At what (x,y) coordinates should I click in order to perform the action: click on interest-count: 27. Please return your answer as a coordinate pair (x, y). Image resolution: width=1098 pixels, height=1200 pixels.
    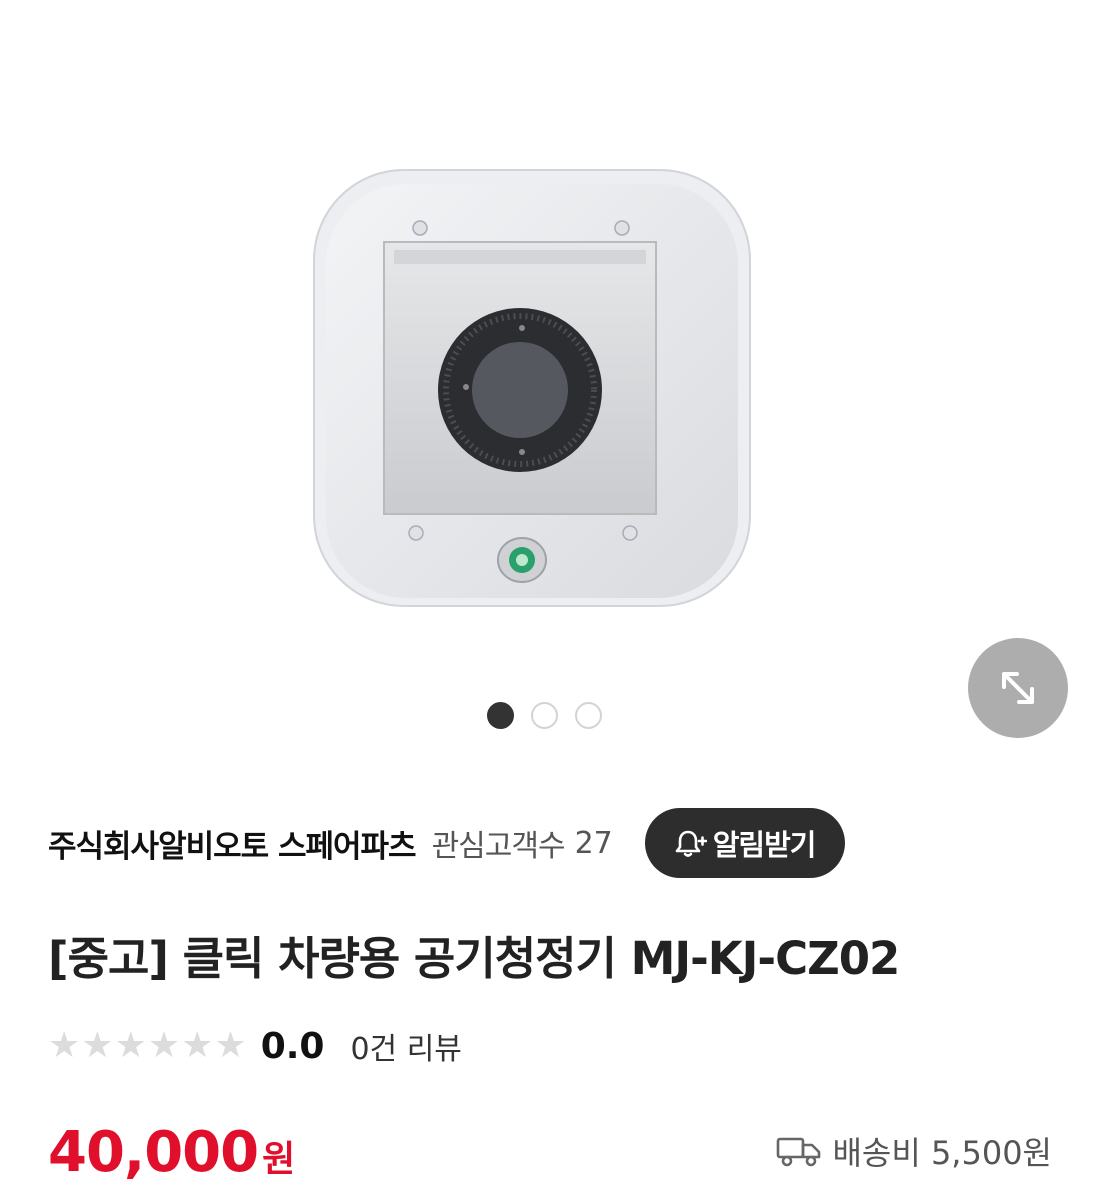
    Looking at the image, I should click on (593, 843).